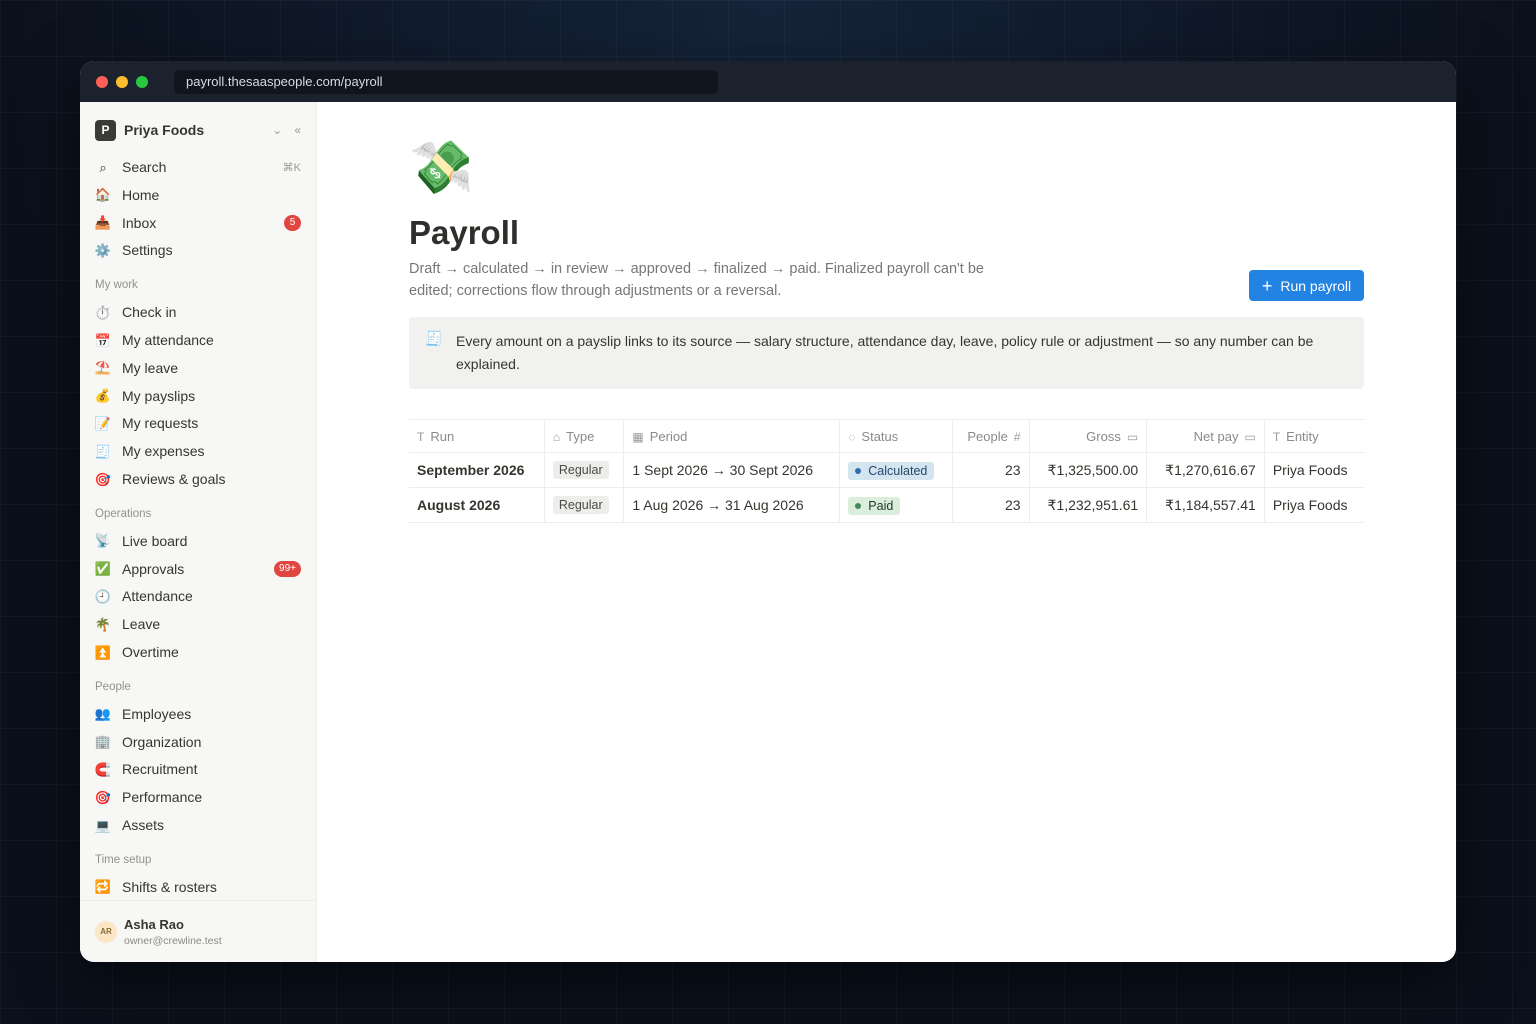 This screenshot has width=1536, height=1024. I want to click on column-header-period: ▦ Period, so click(732, 436).